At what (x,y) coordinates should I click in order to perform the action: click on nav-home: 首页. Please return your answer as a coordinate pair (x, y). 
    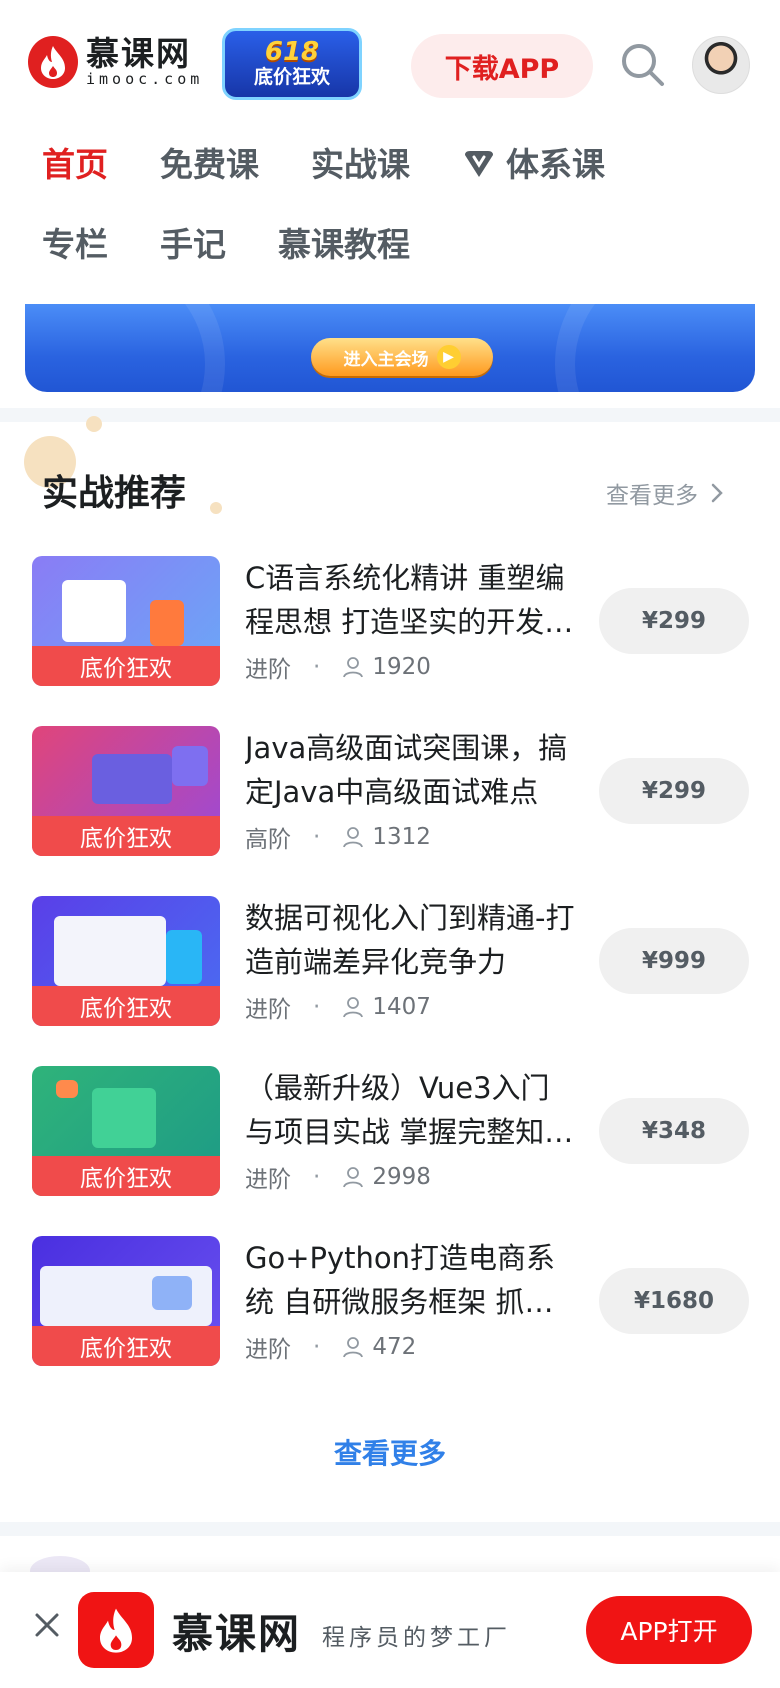
    Looking at the image, I should click on (75, 165).